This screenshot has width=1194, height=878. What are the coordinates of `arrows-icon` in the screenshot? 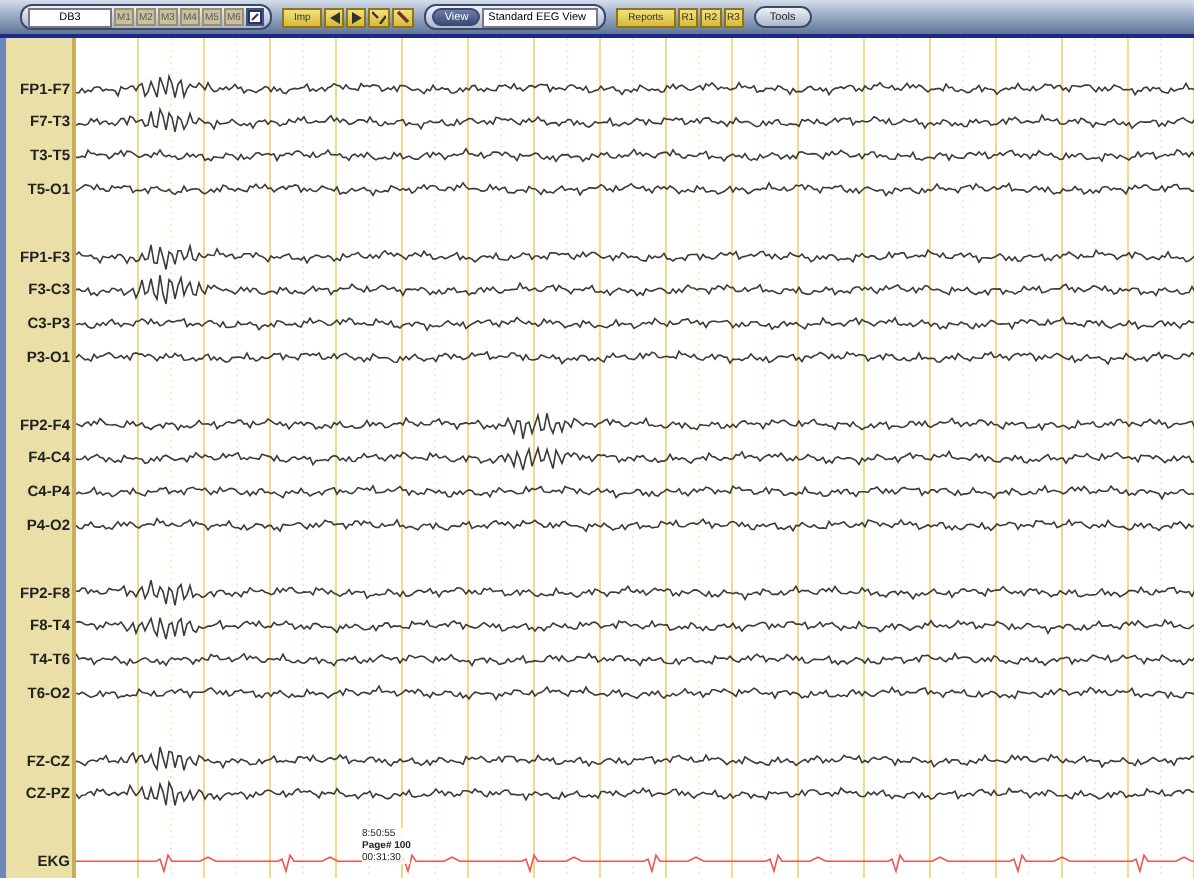 It's located at (379, 17).